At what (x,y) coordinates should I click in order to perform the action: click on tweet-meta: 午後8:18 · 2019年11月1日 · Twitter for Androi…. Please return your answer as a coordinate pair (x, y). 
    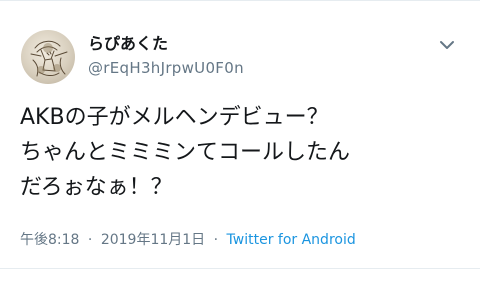
    Looking at the image, I should click on (188, 240).